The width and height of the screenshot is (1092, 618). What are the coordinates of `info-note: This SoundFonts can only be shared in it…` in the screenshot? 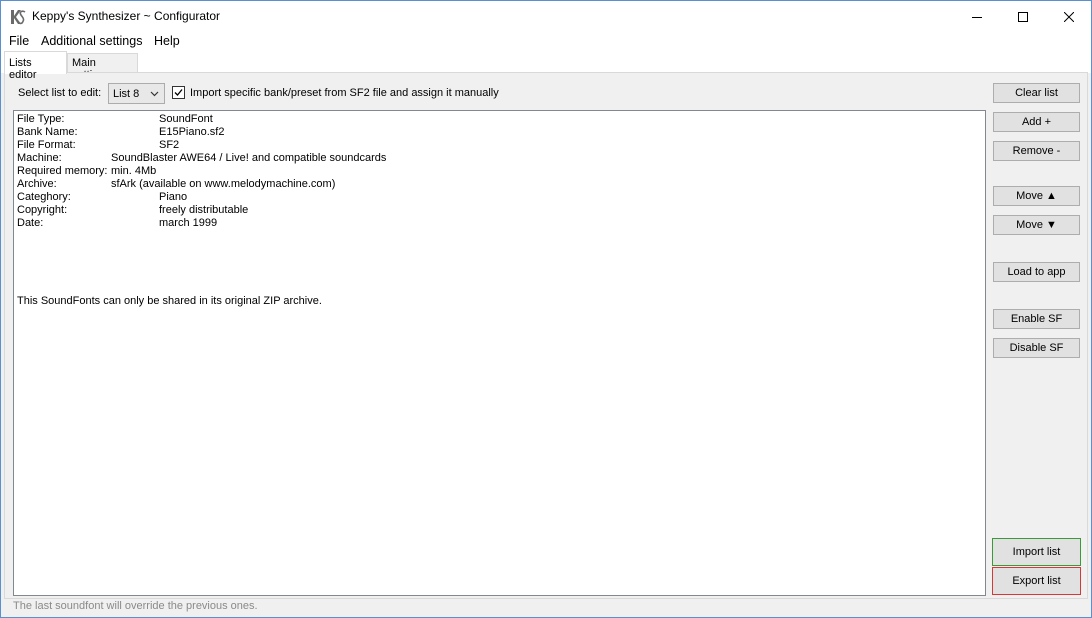 It's located at (169, 301).